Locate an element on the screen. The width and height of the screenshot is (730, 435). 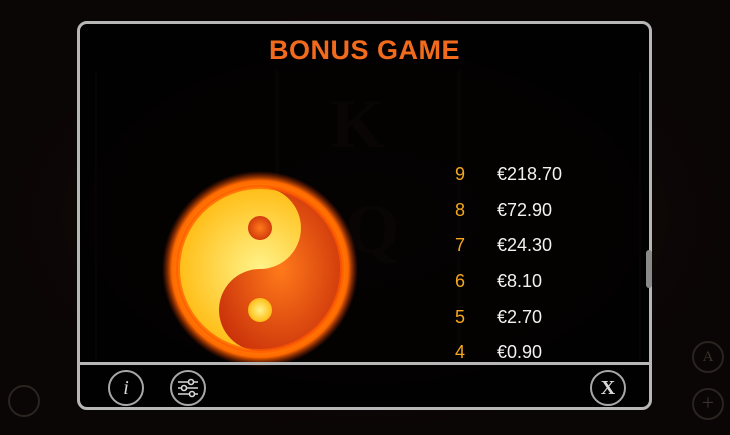
sliders-icon is located at coordinates (188, 388).